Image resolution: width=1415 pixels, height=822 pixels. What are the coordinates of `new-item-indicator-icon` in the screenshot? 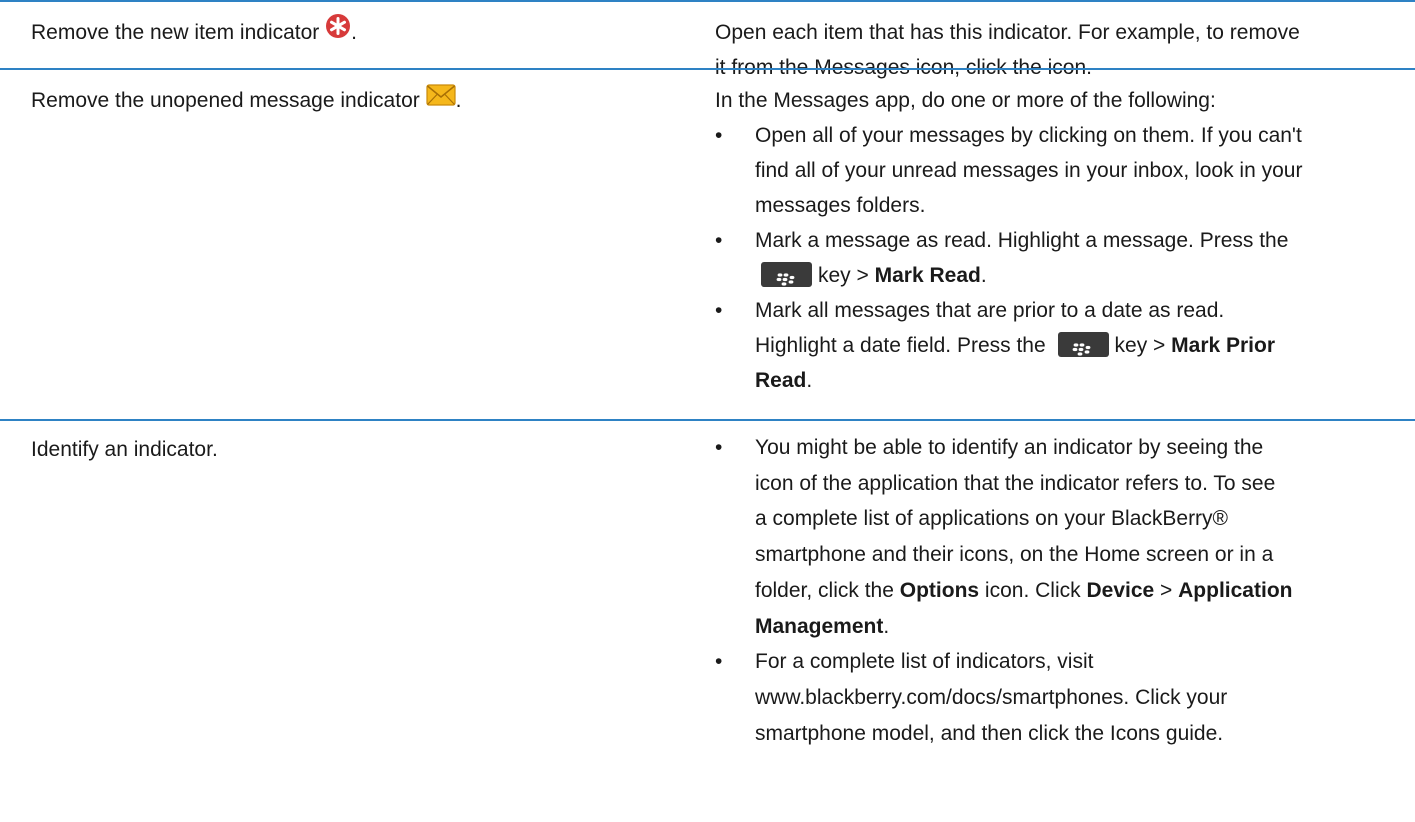 It's located at (338, 31).